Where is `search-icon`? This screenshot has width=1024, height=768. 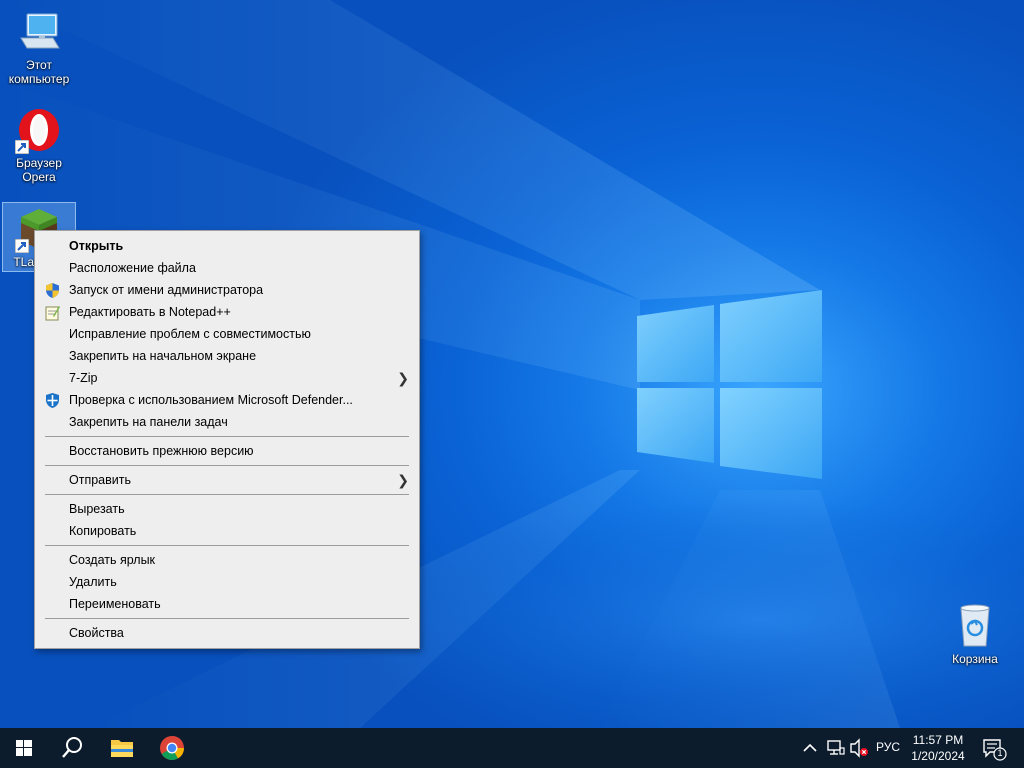
search-icon is located at coordinates (72, 747).